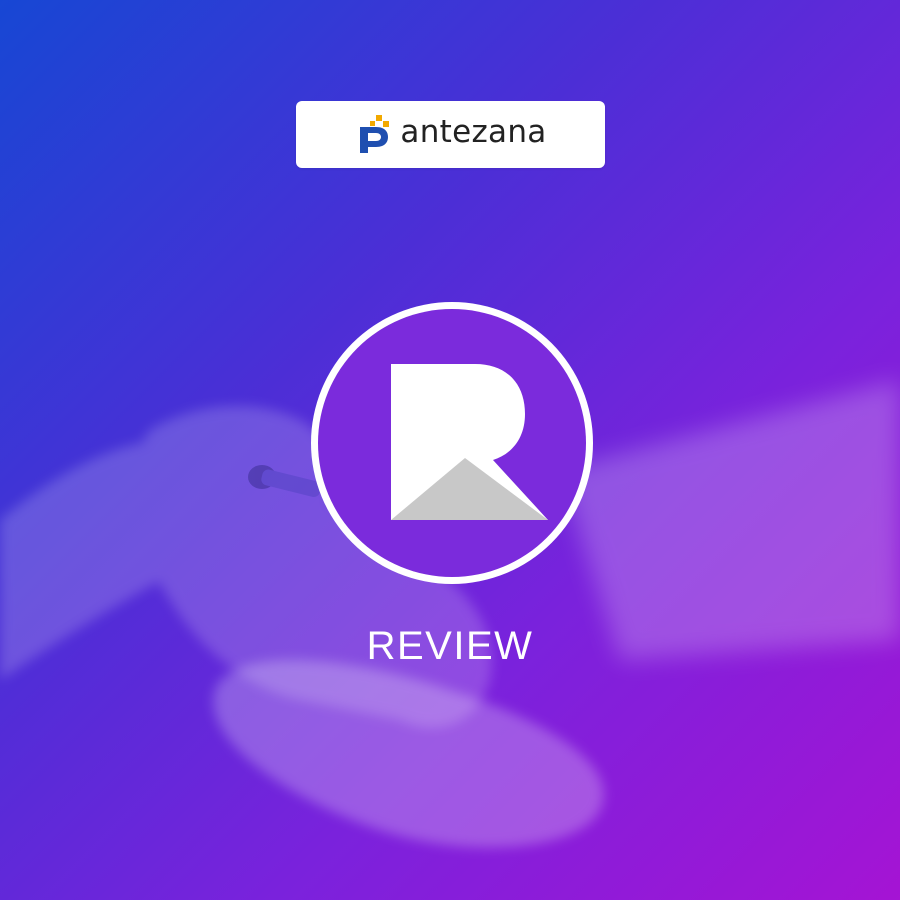  What do you see at coordinates (450, 646) in the screenshot?
I see `review-label: REVIEW` at bounding box center [450, 646].